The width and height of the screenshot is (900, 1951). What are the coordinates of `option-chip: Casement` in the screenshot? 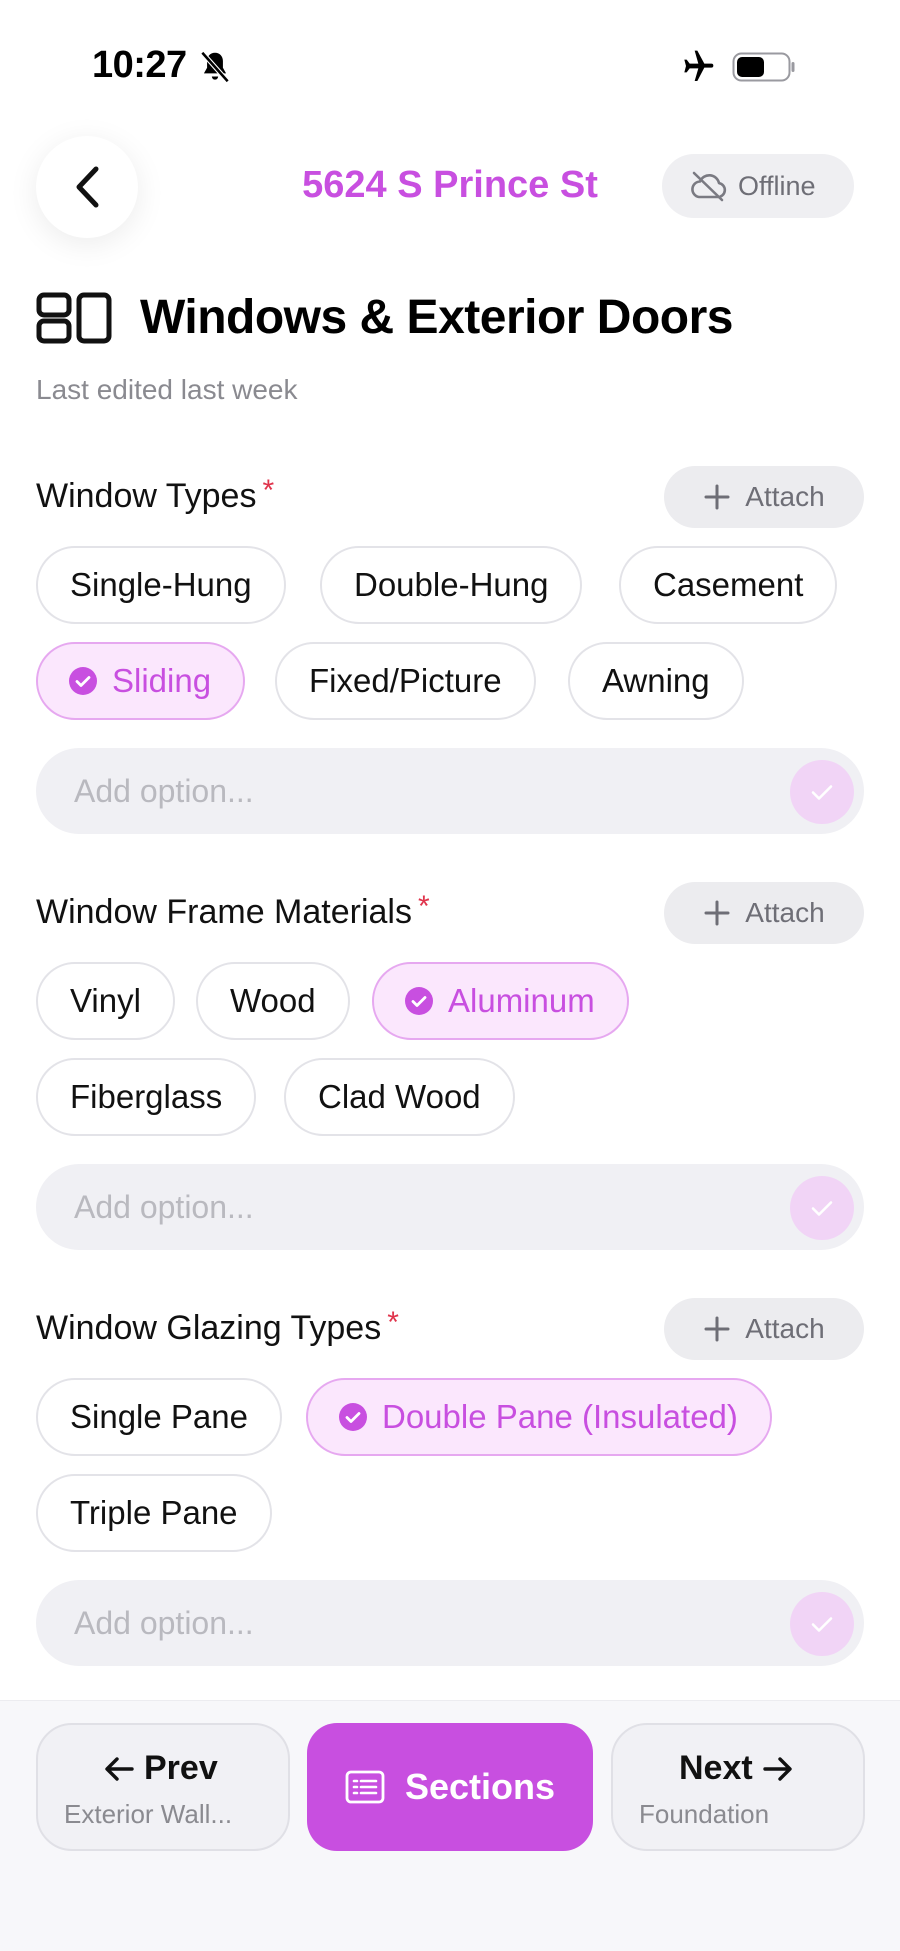 It's located at (728, 585).